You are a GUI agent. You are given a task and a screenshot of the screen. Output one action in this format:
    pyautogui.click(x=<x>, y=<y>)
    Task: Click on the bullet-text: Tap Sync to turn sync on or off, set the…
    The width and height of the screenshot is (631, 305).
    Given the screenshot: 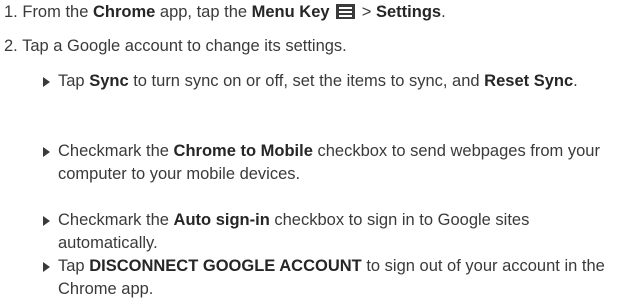 What is the action you would take?
    pyautogui.click(x=318, y=81)
    